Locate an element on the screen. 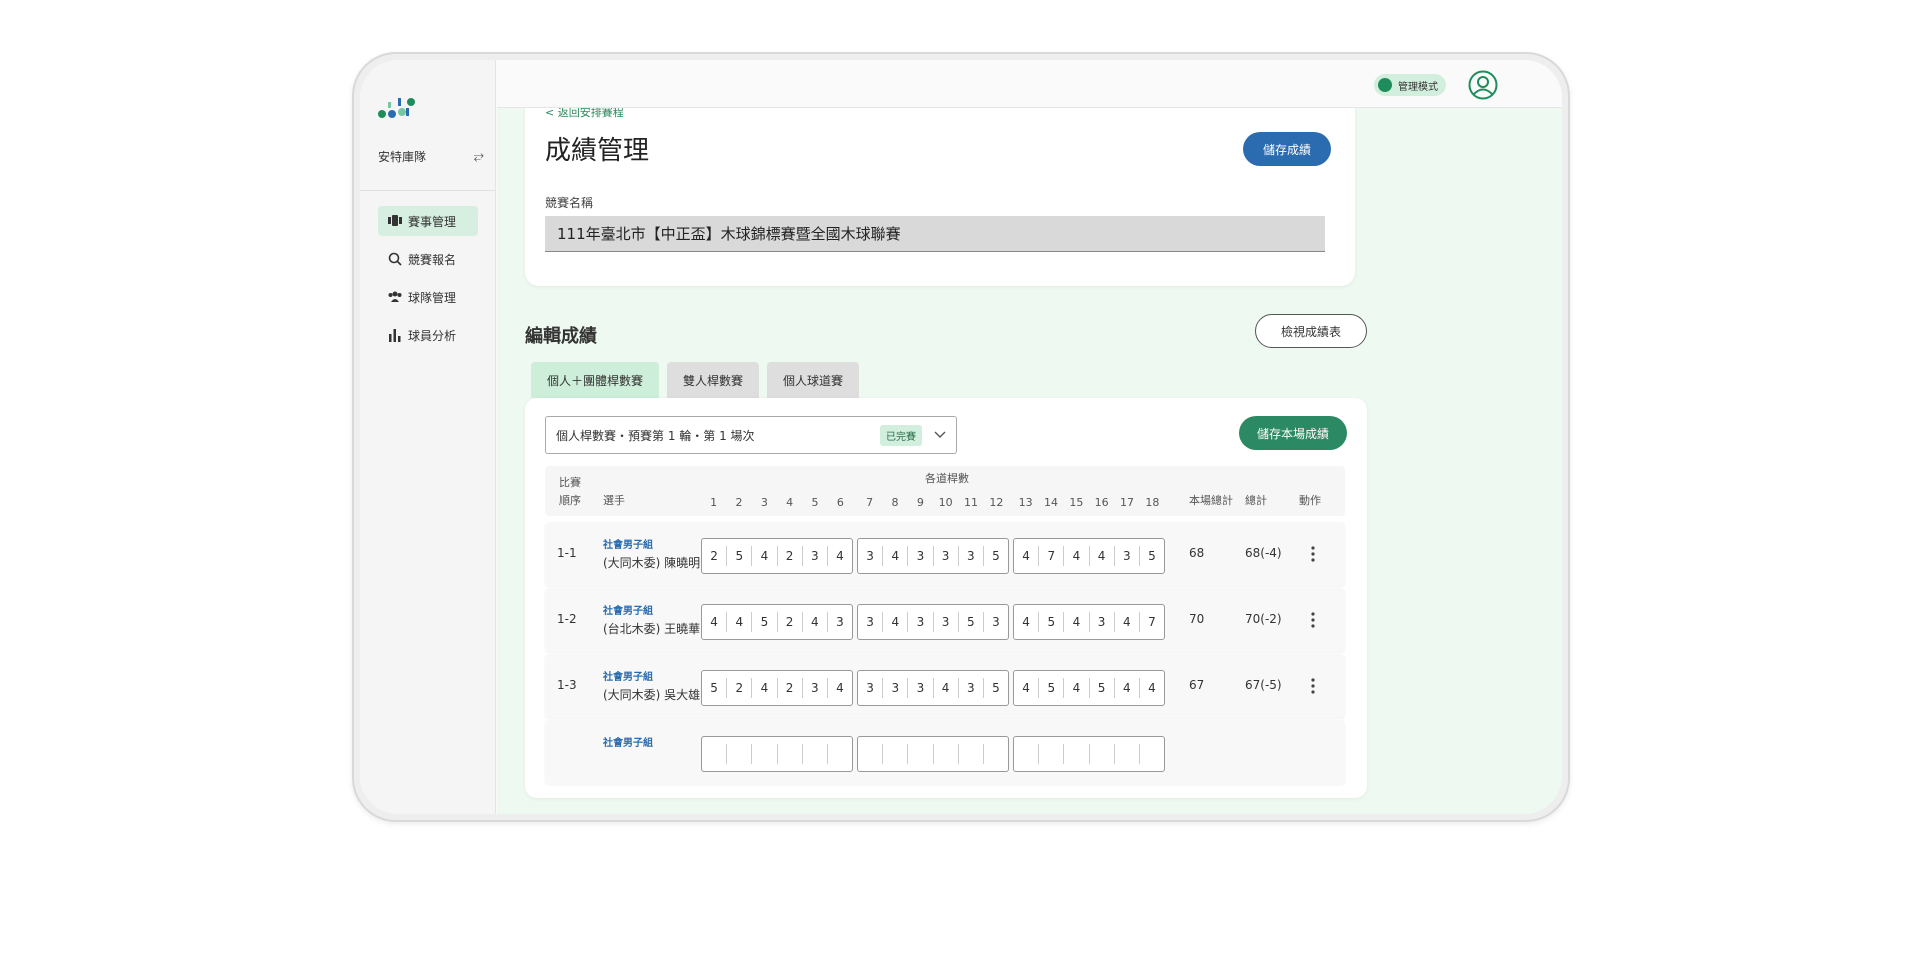  save-scores-button: 儲存成績 is located at coordinates (1286, 149).